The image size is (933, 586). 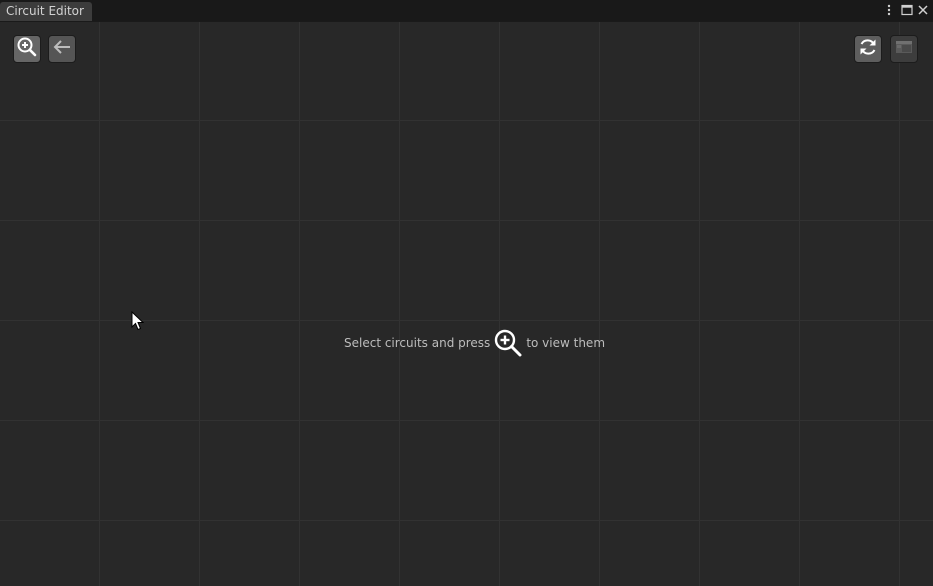 I want to click on hint-text-after: to view them, so click(x=566, y=343).